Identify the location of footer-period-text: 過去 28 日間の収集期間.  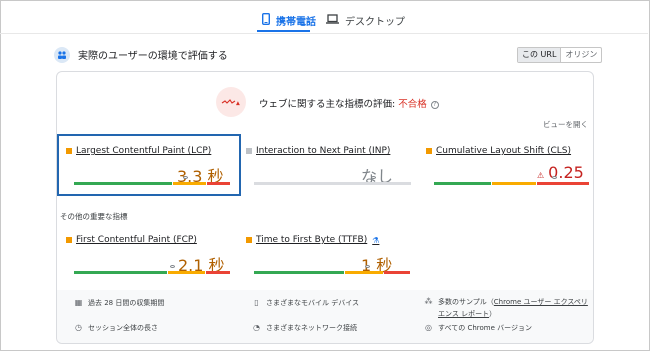
(126, 303).